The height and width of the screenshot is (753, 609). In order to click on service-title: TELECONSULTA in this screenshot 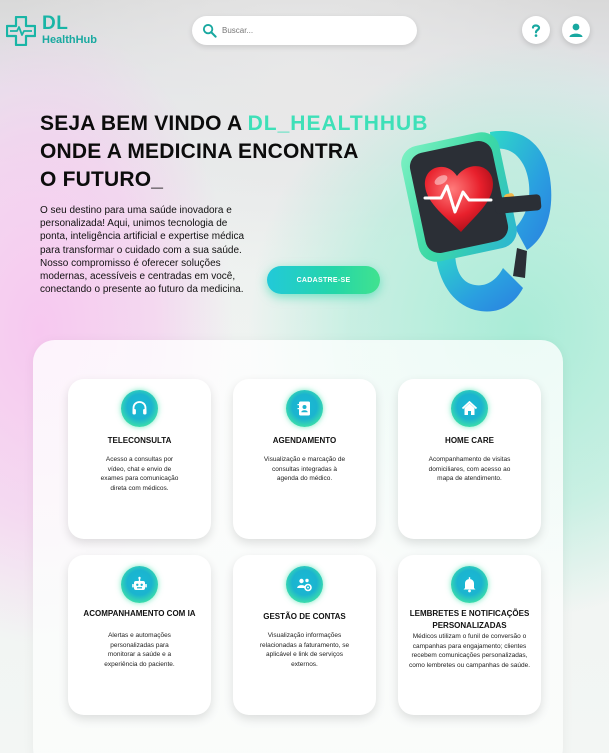, I will do `click(139, 440)`.